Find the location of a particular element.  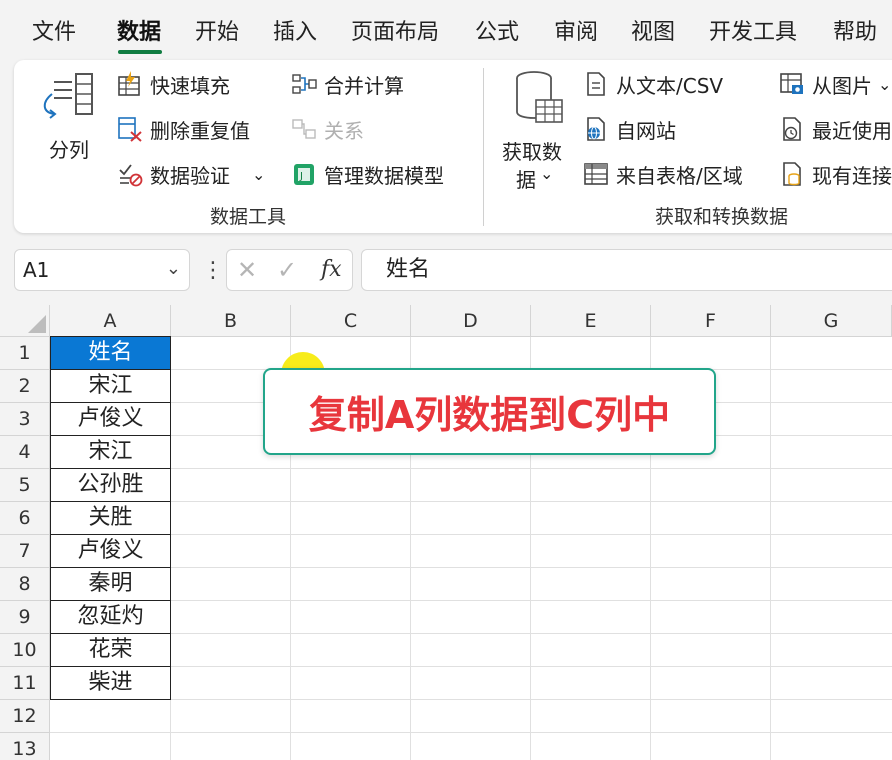

from-web-label: 自网站 is located at coordinates (646, 130).